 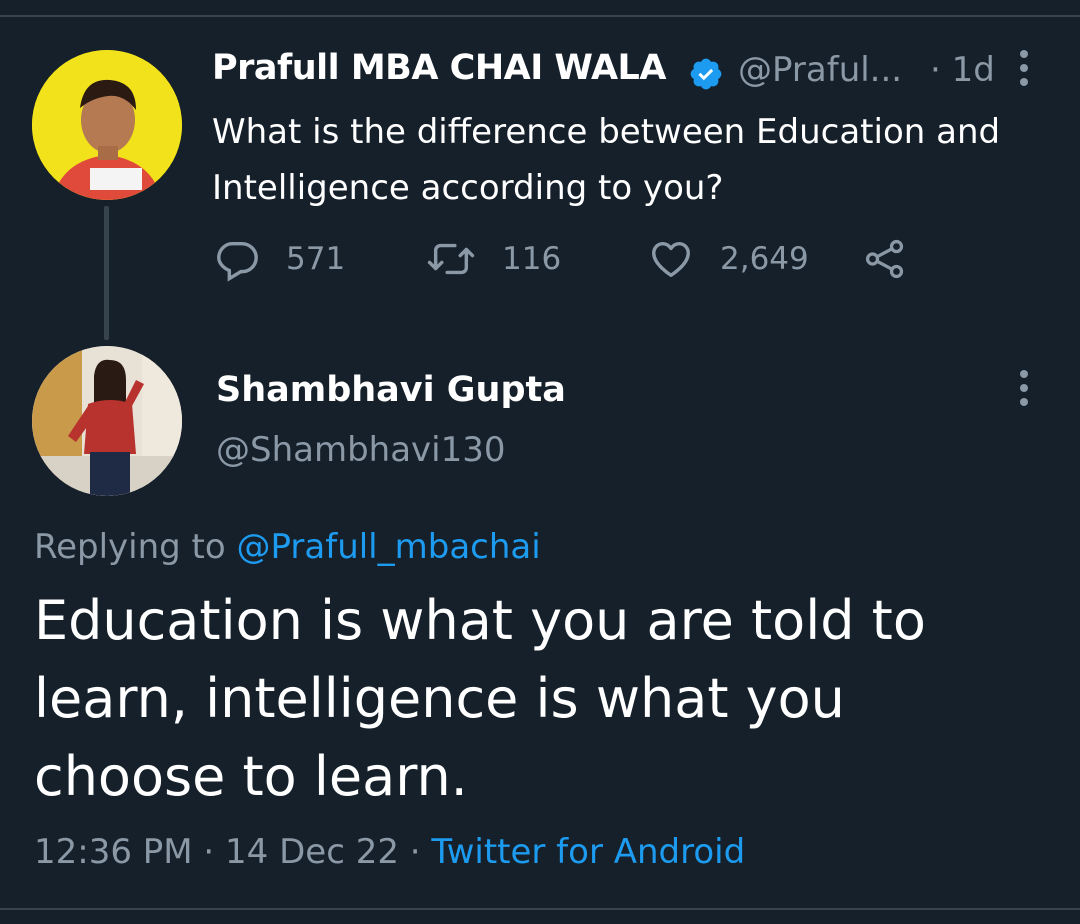 I want to click on share-button, so click(x=885, y=259).